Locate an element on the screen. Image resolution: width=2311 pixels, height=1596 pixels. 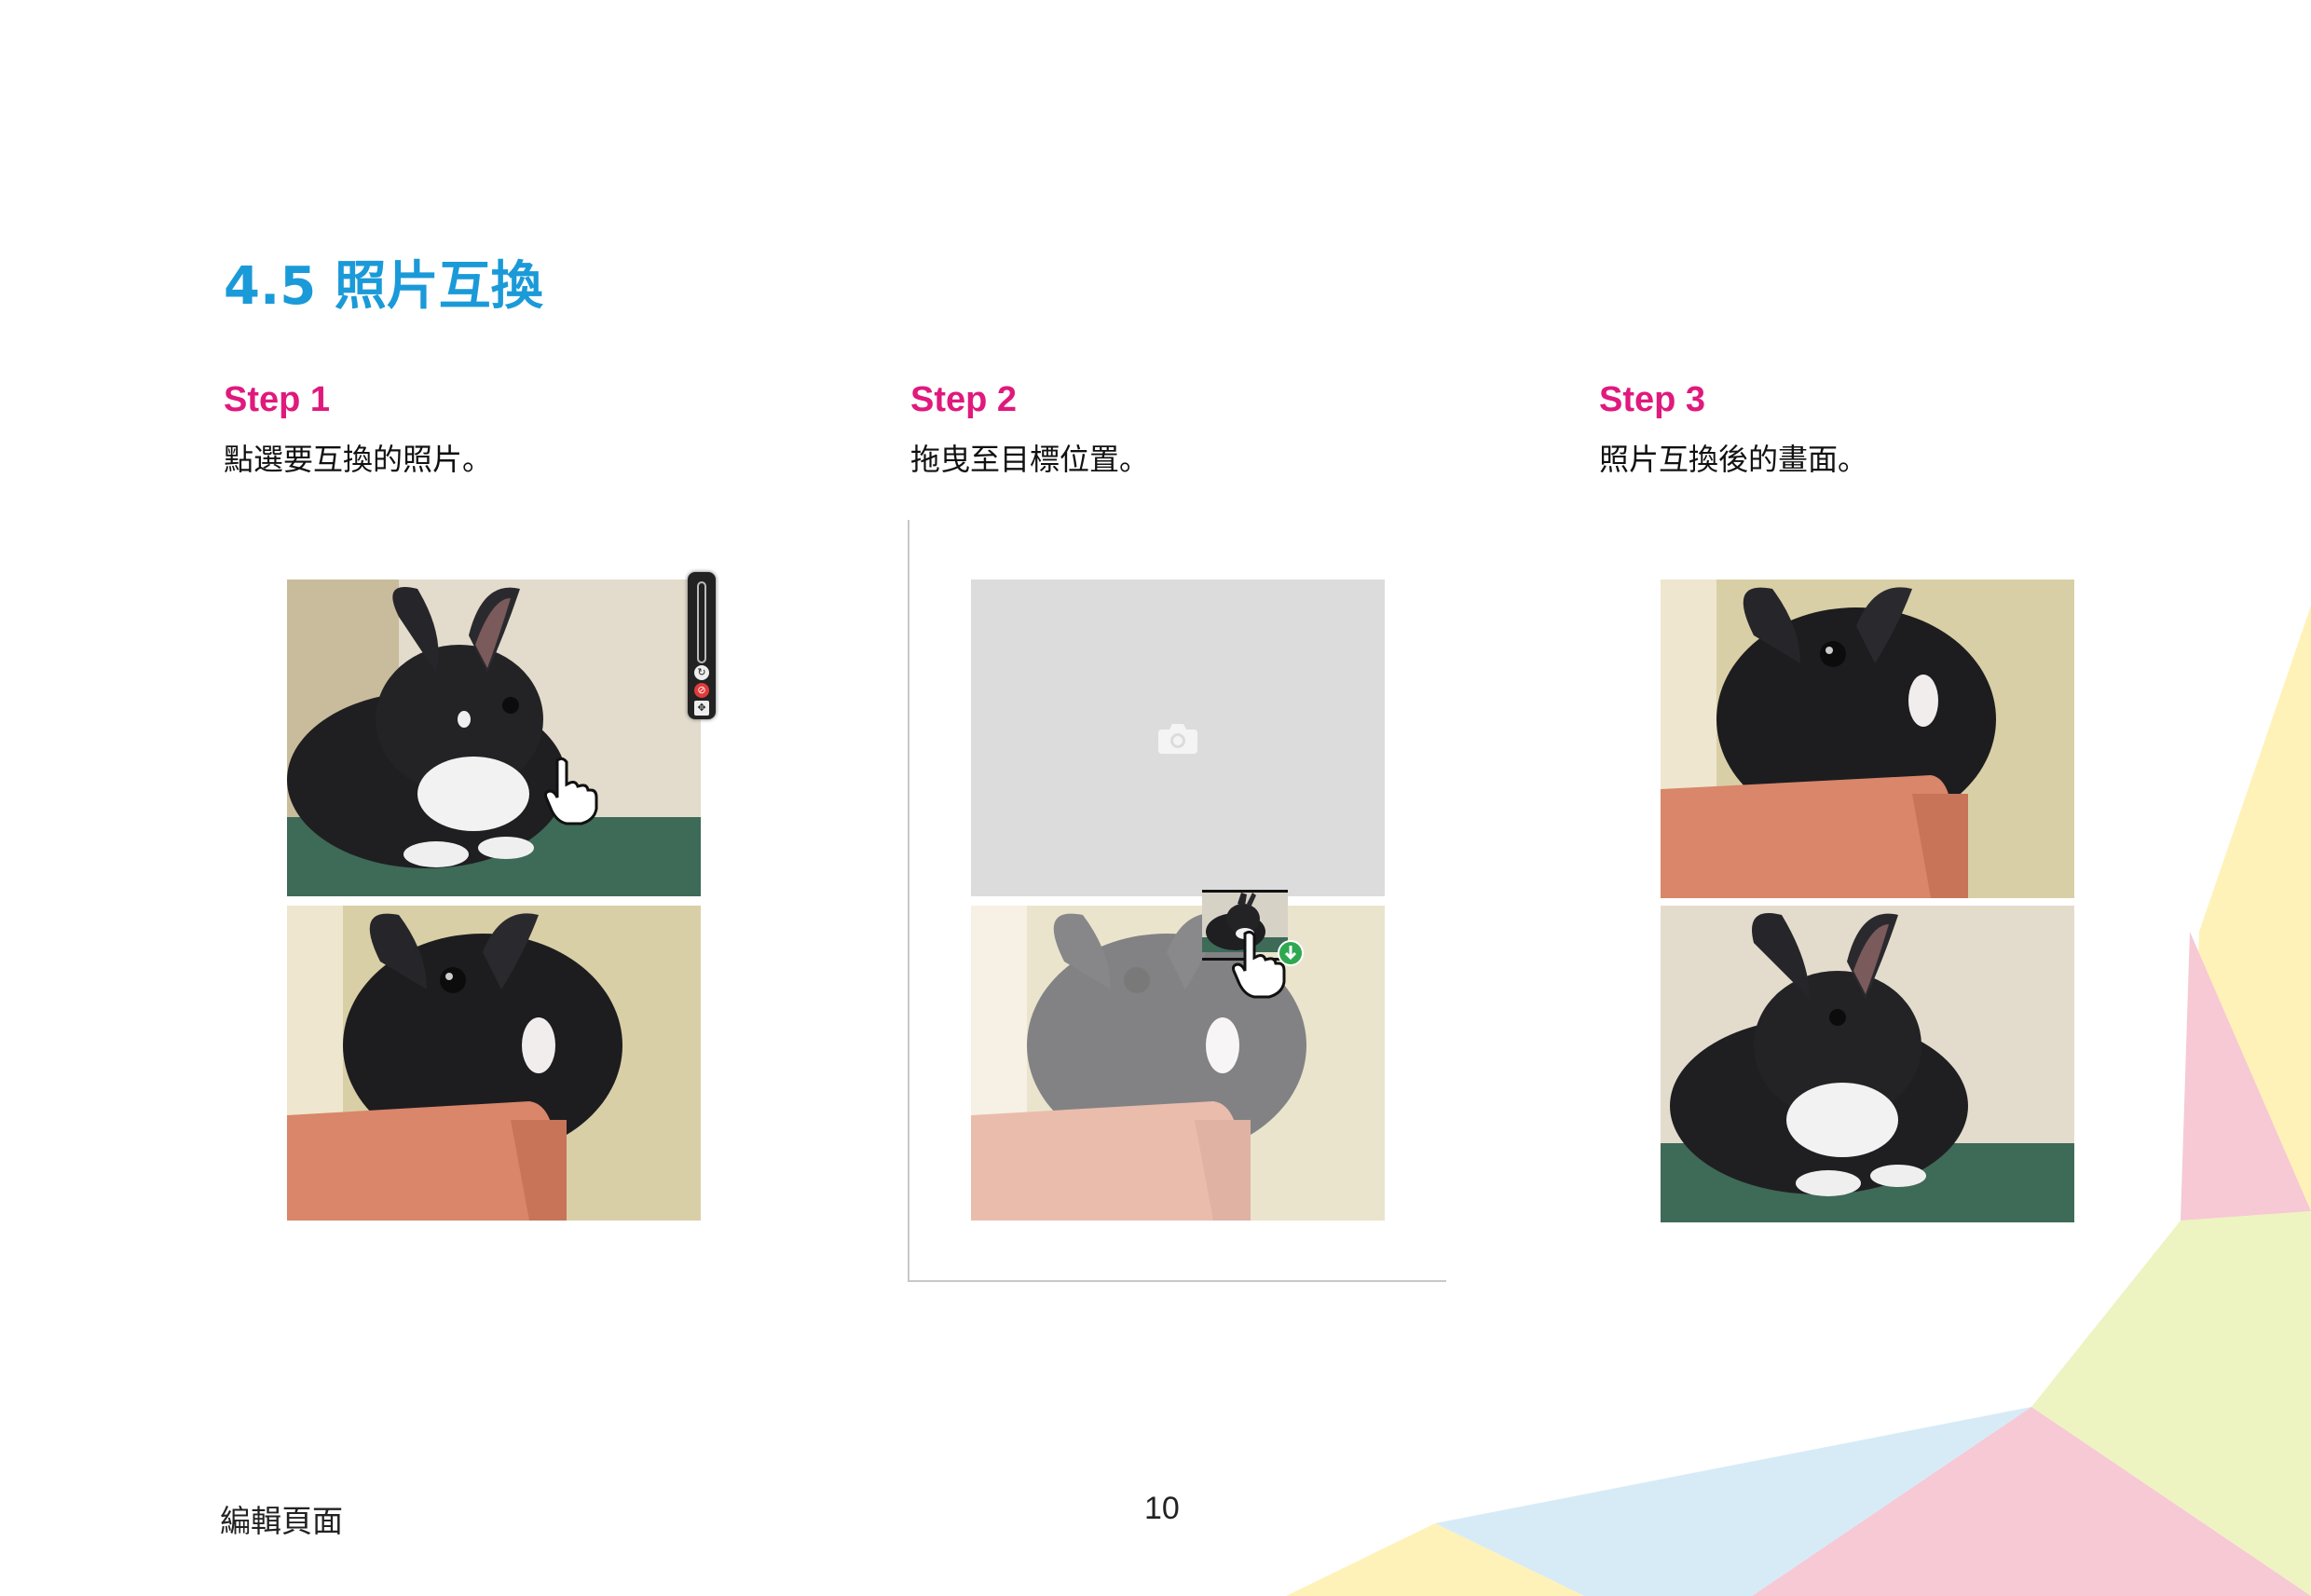
zoom-slider is located at coordinates (701, 622).